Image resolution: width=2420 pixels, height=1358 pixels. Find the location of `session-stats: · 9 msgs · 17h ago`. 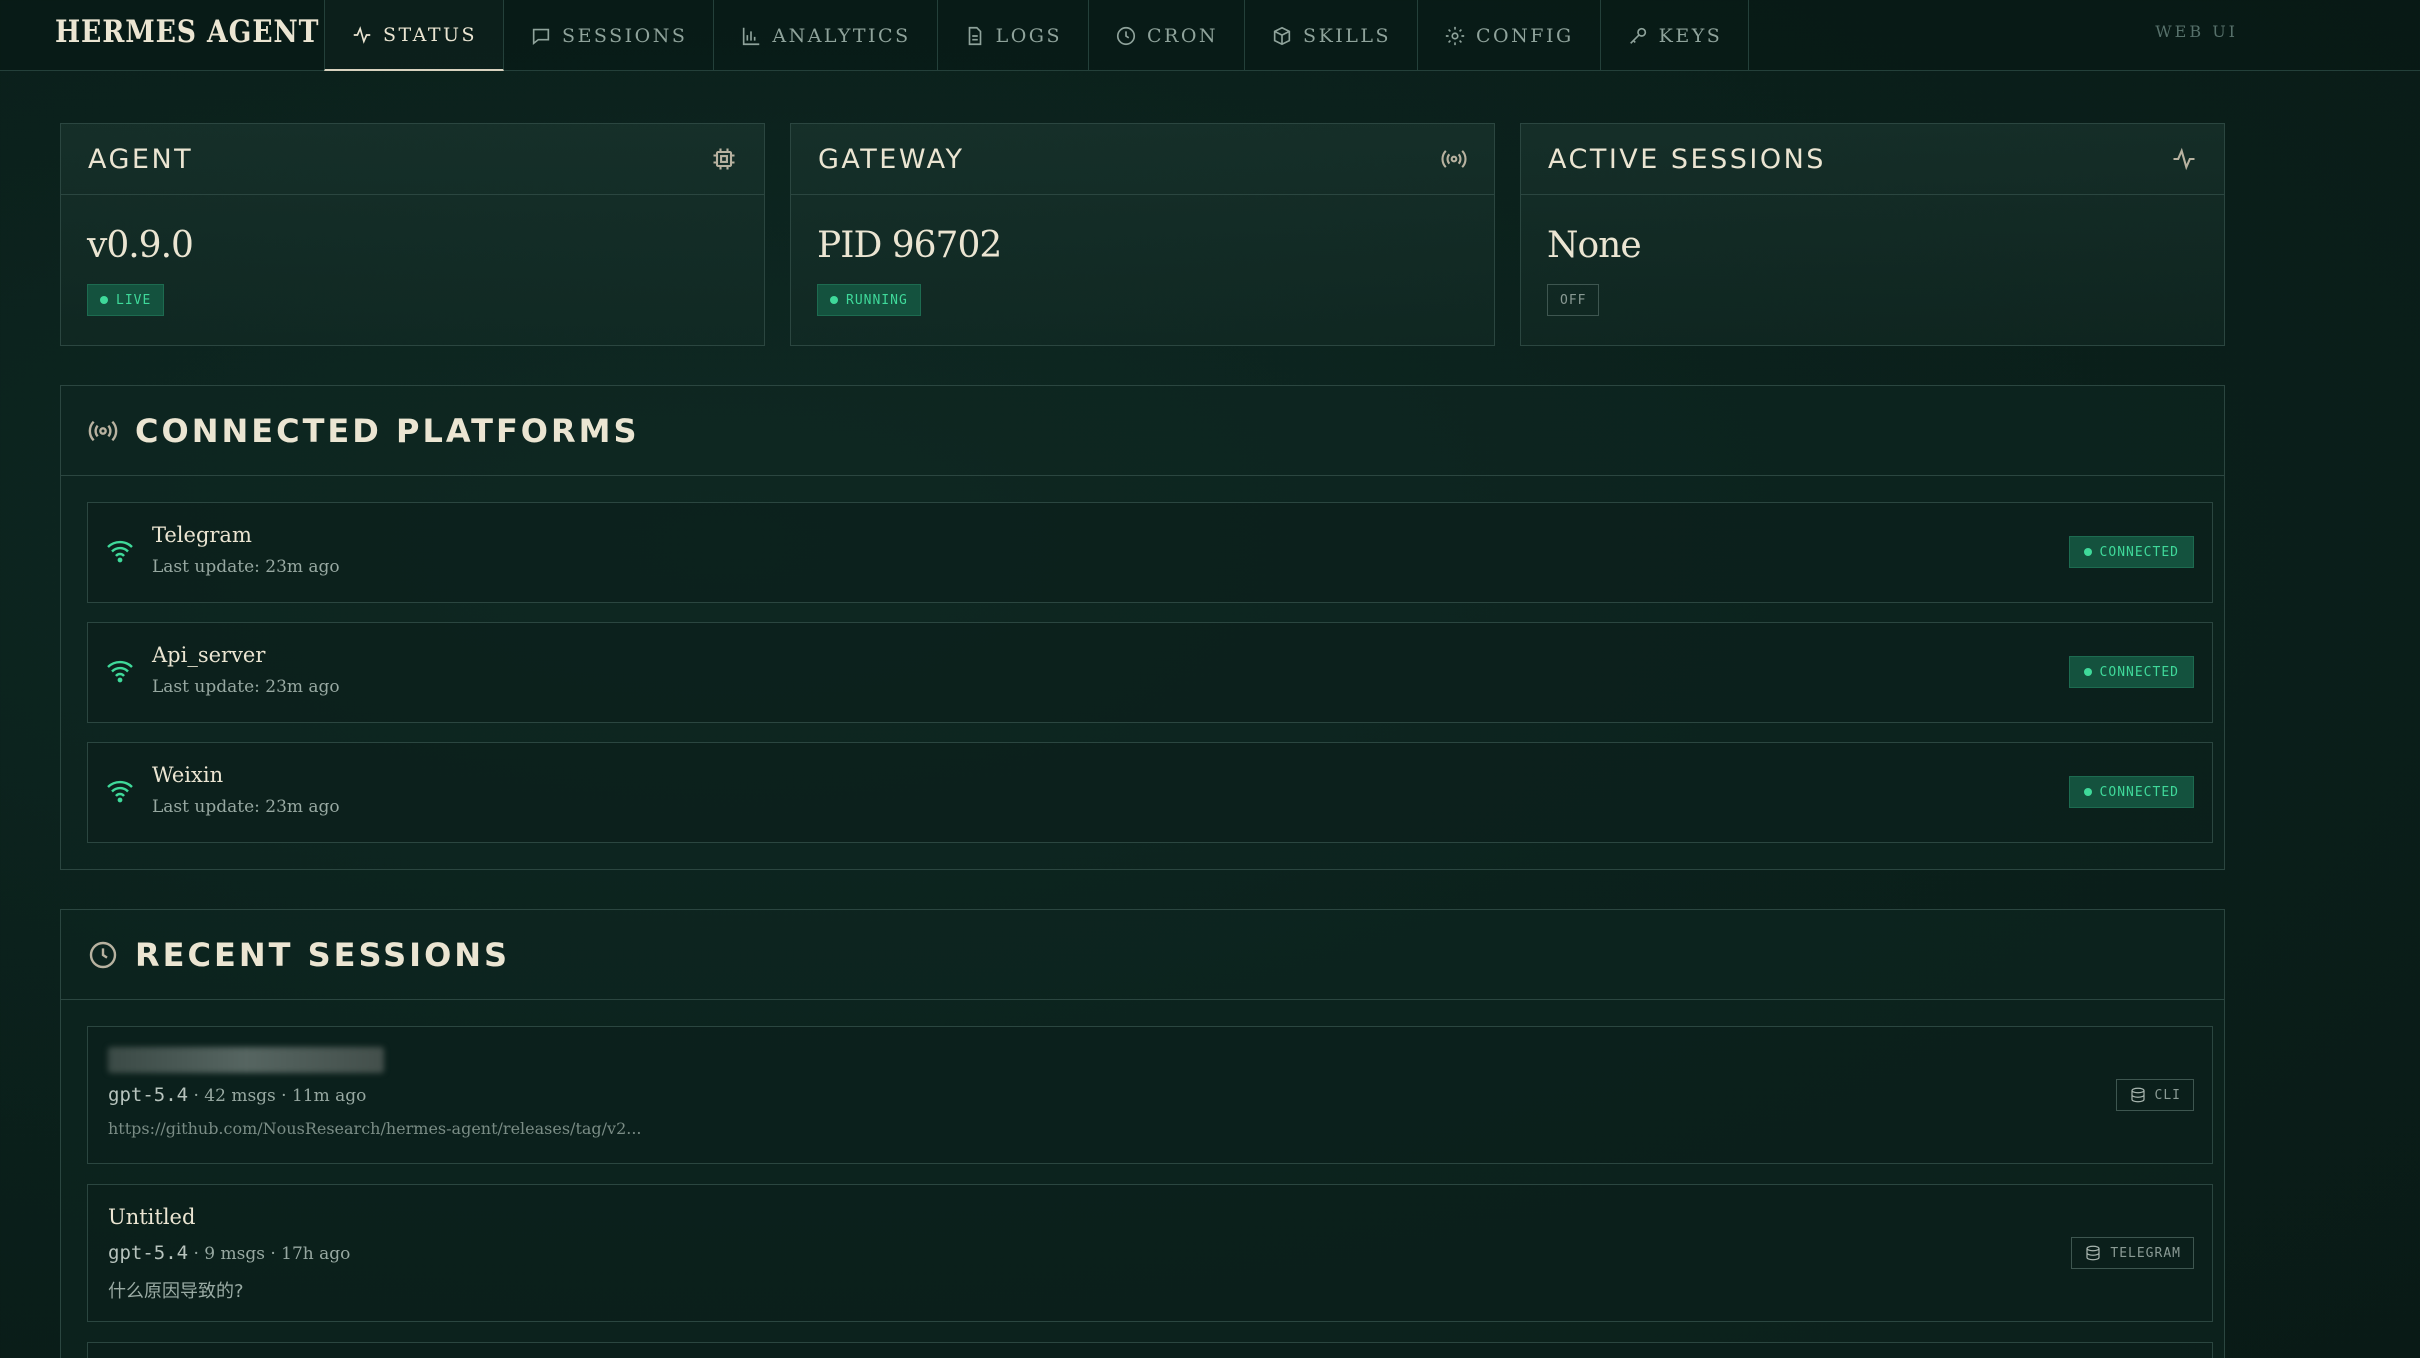

session-stats: · 9 msgs · 17h ago is located at coordinates (269, 1254).